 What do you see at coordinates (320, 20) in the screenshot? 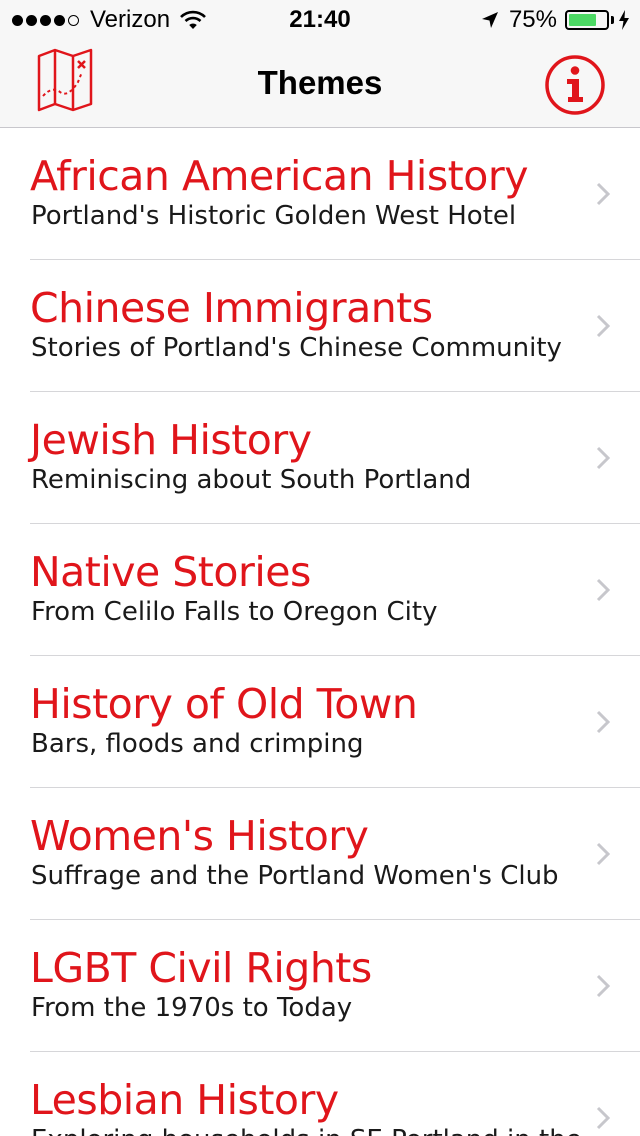
I see `status-bar: Verizon 21:40 75%` at bounding box center [320, 20].